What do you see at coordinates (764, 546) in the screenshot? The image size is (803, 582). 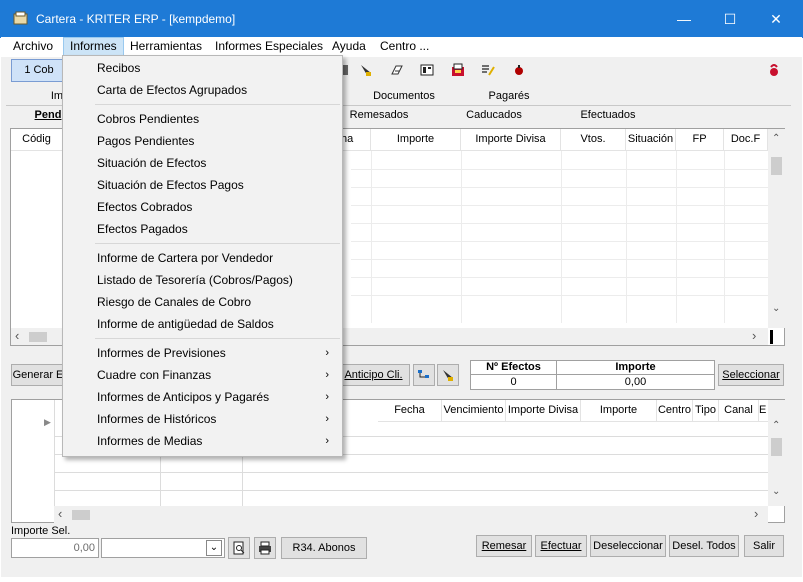 I see `salir-button: Salir` at bounding box center [764, 546].